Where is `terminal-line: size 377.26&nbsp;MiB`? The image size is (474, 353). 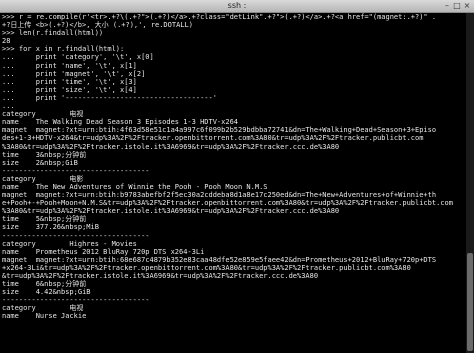 terminal-line: size 377.26&nbsp;MiB is located at coordinates (50, 227).